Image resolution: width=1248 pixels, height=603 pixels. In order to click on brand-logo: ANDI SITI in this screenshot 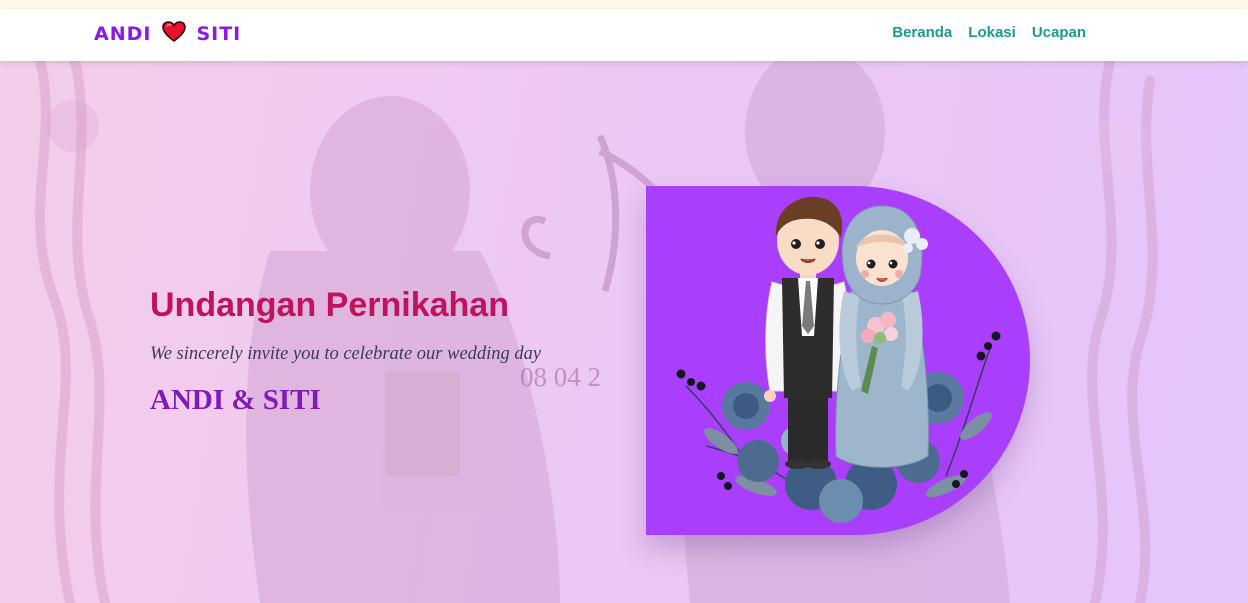, I will do `click(167, 34)`.